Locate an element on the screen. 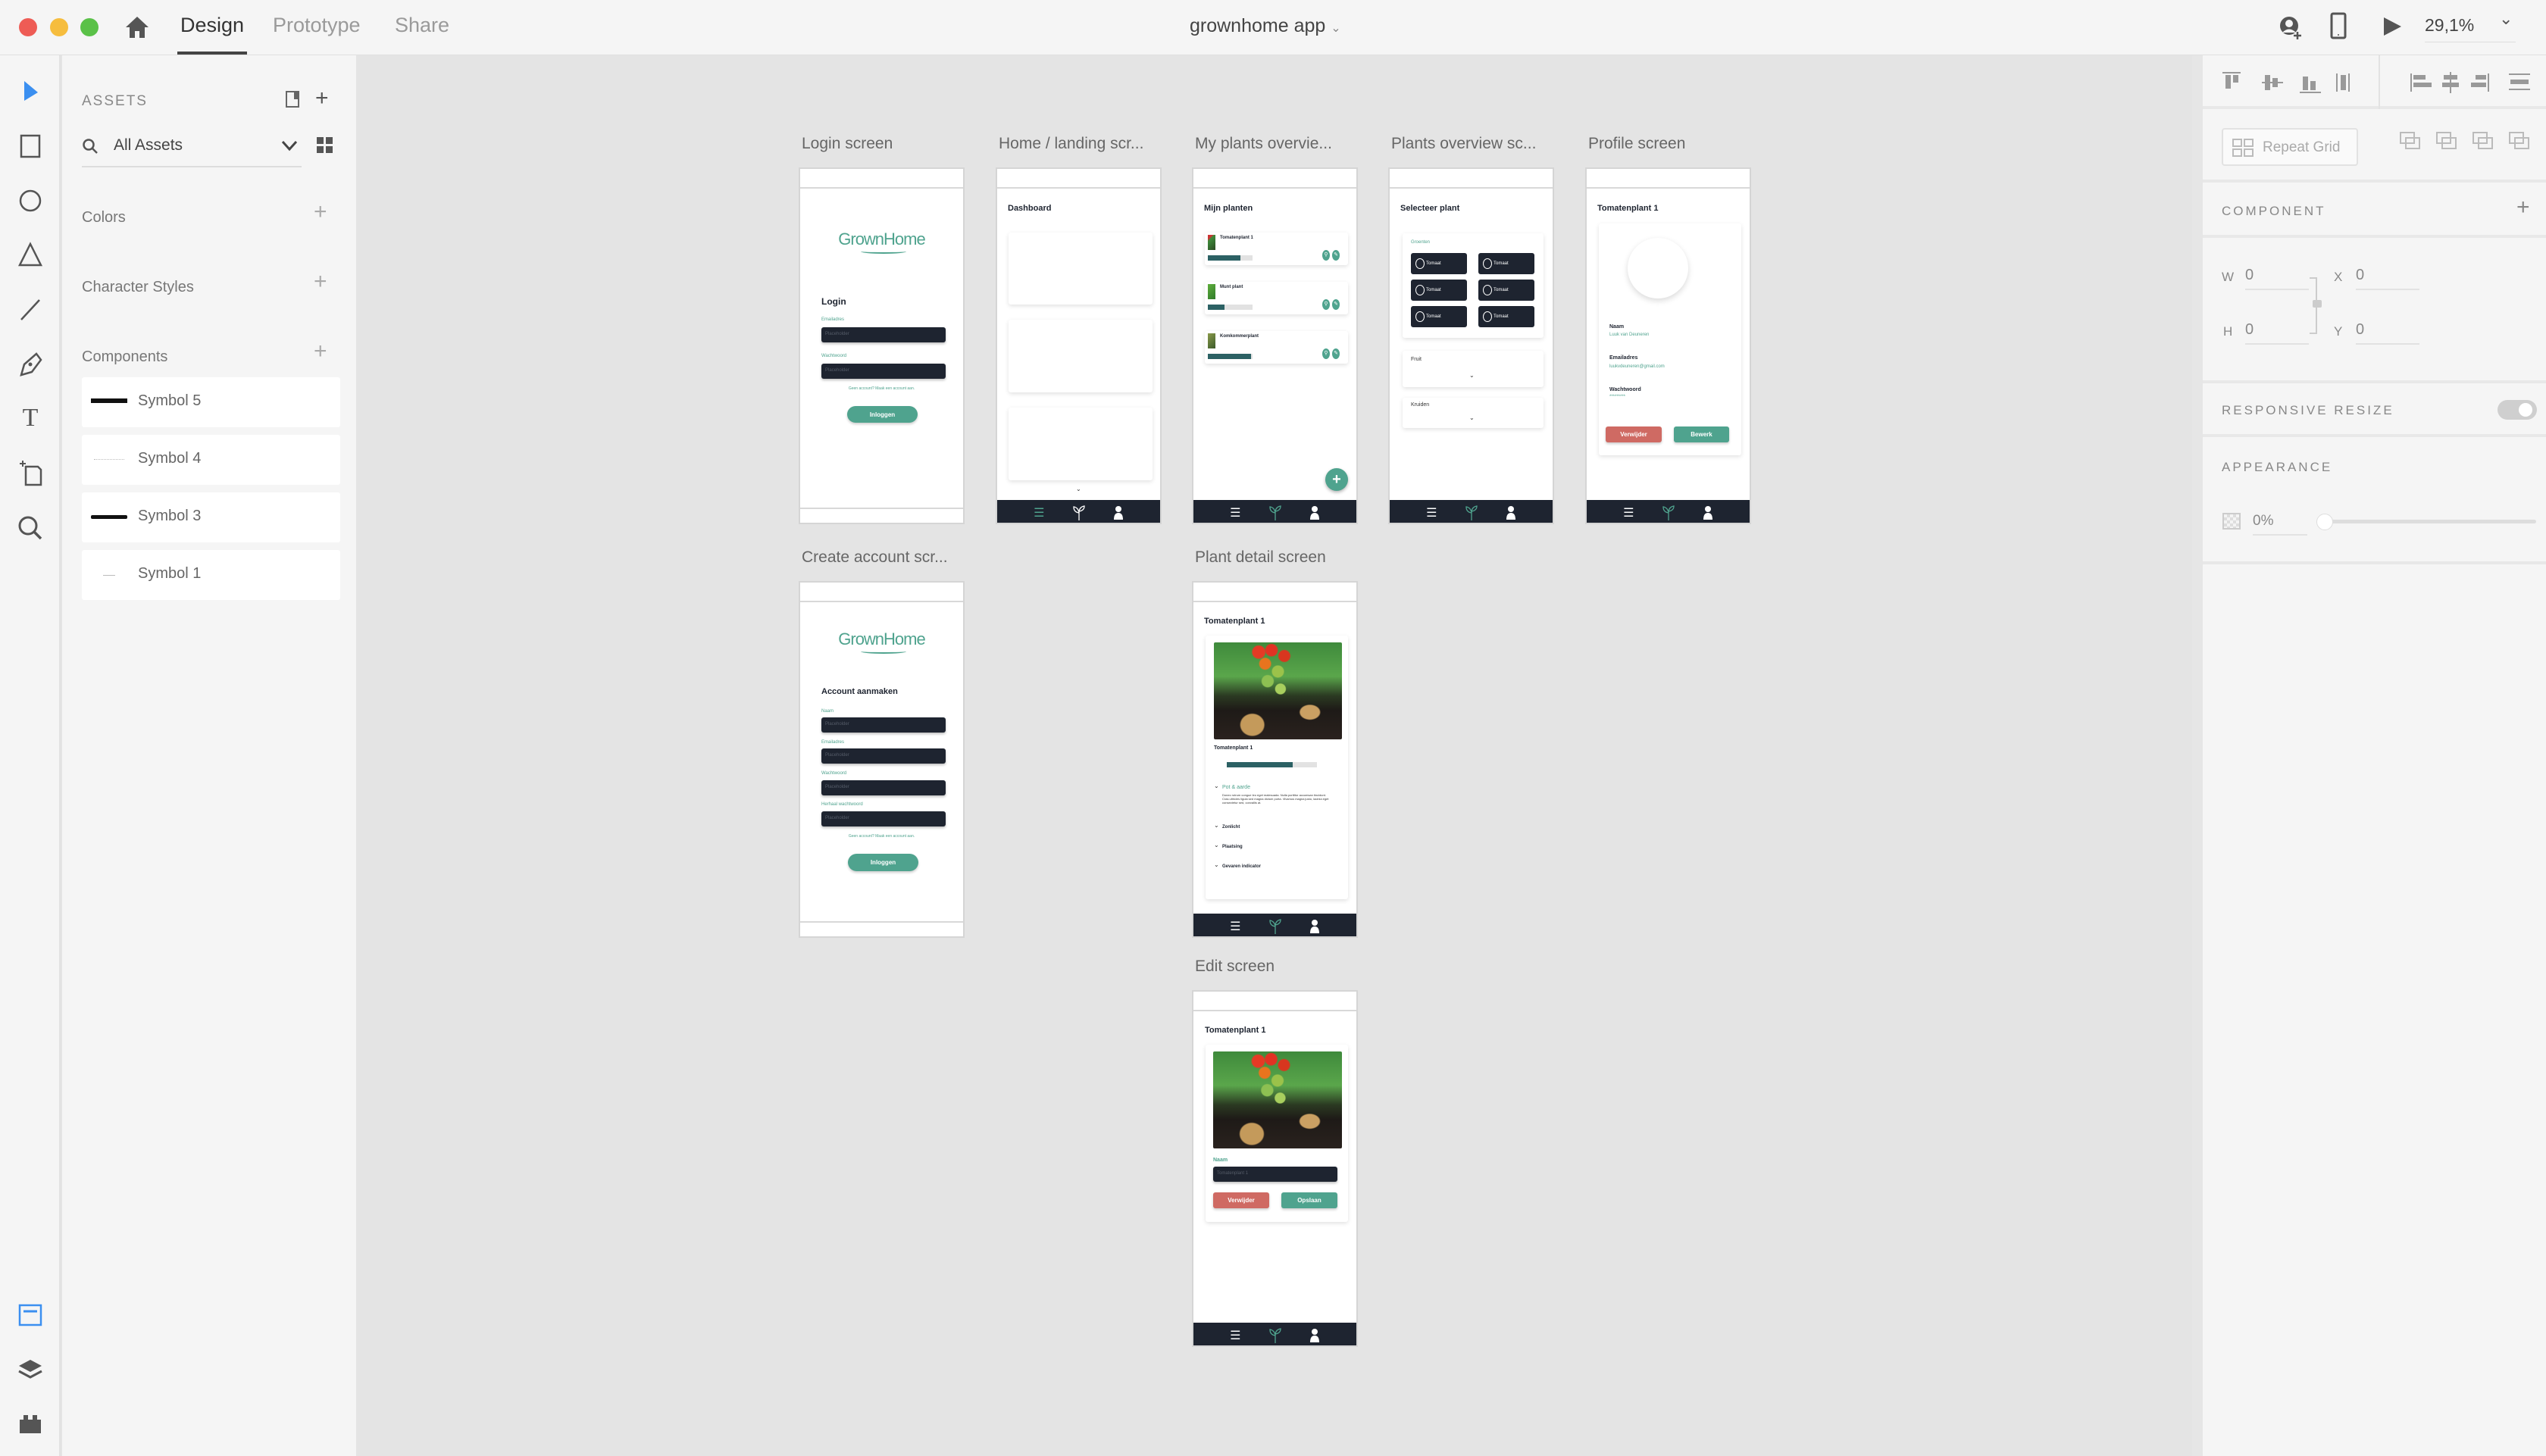 The height and width of the screenshot is (1456, 2546). plant-list-item: Komkommerplant ⚲ ✎ is located at coordinates (1276, 347).